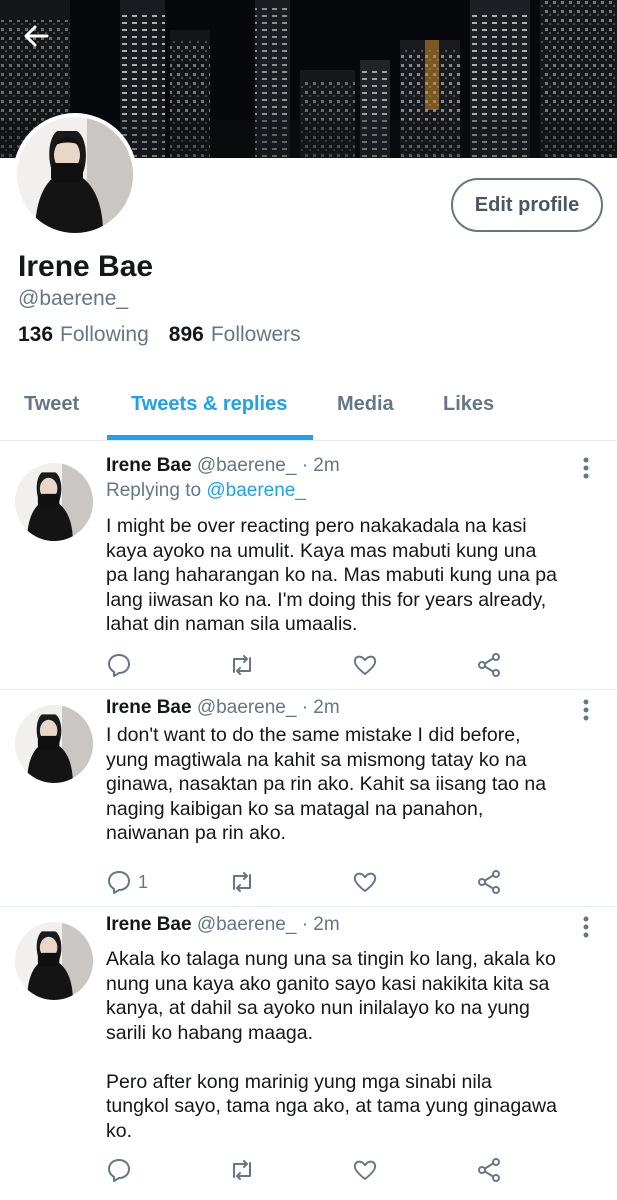  What do you see at coordinates (51, 404) in the screenshot?
I see `tab-tweet: Tweet` at bounding box center [51, 404].